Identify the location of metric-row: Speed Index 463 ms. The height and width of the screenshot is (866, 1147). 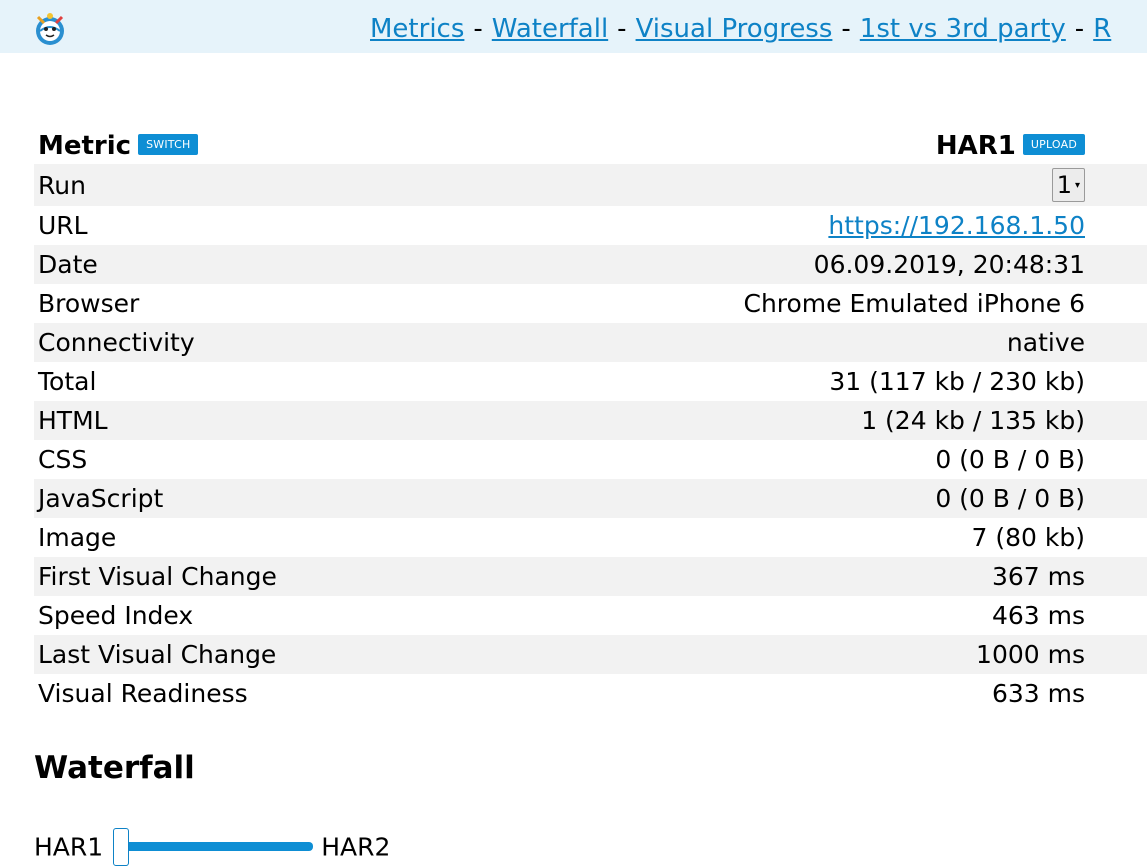
(590, 615).